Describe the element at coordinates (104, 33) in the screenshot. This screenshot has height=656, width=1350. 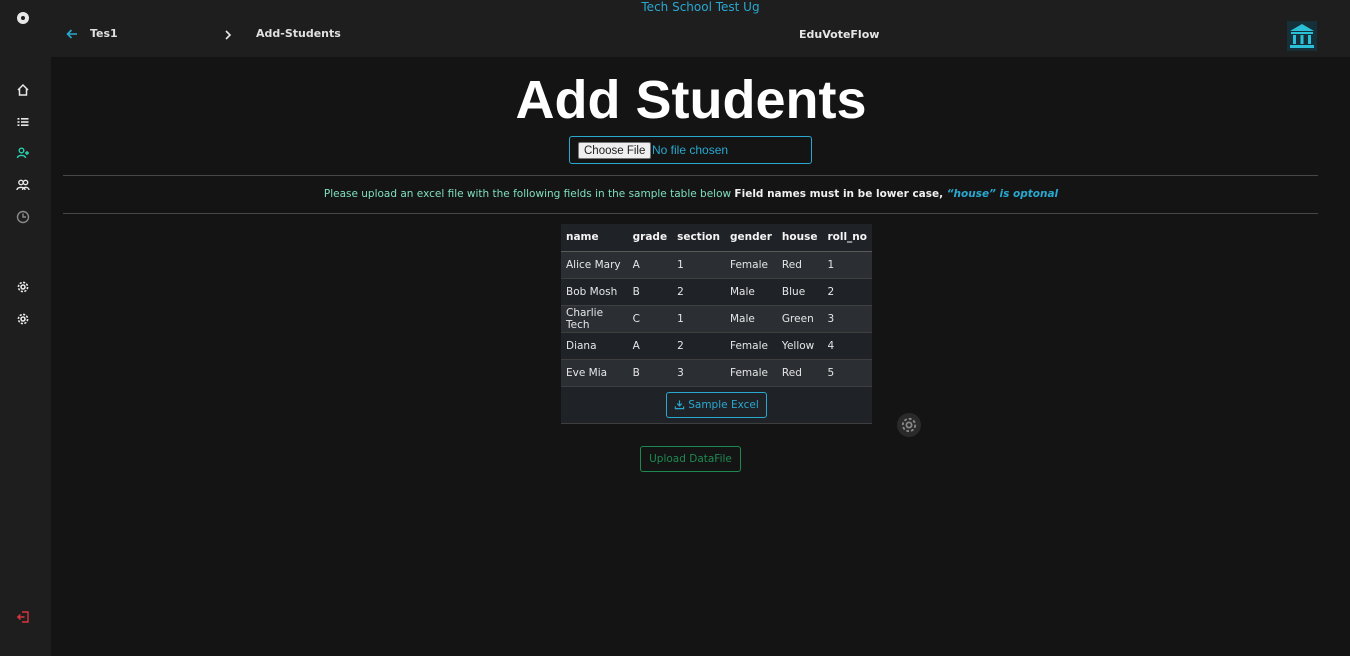
I see `breadcrumb-item-1: Tes1` at that location.